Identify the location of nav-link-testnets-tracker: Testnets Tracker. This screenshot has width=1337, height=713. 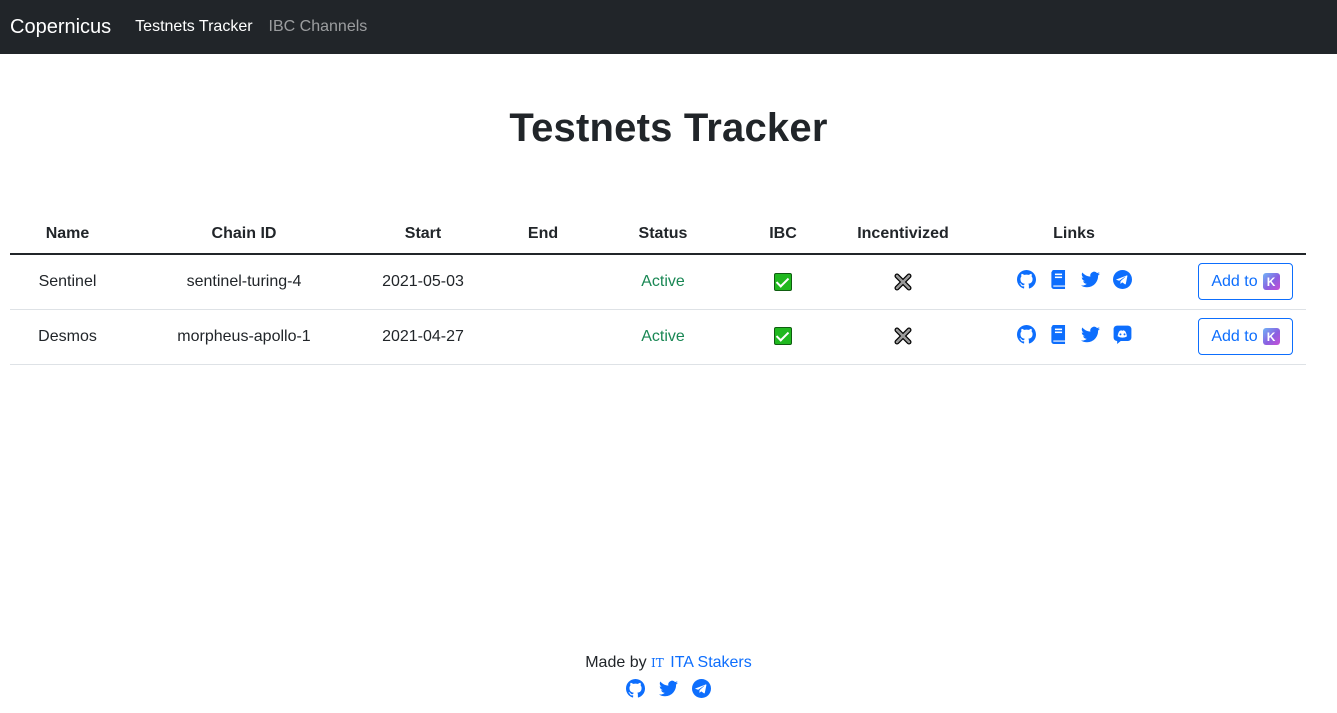
(193, 27).